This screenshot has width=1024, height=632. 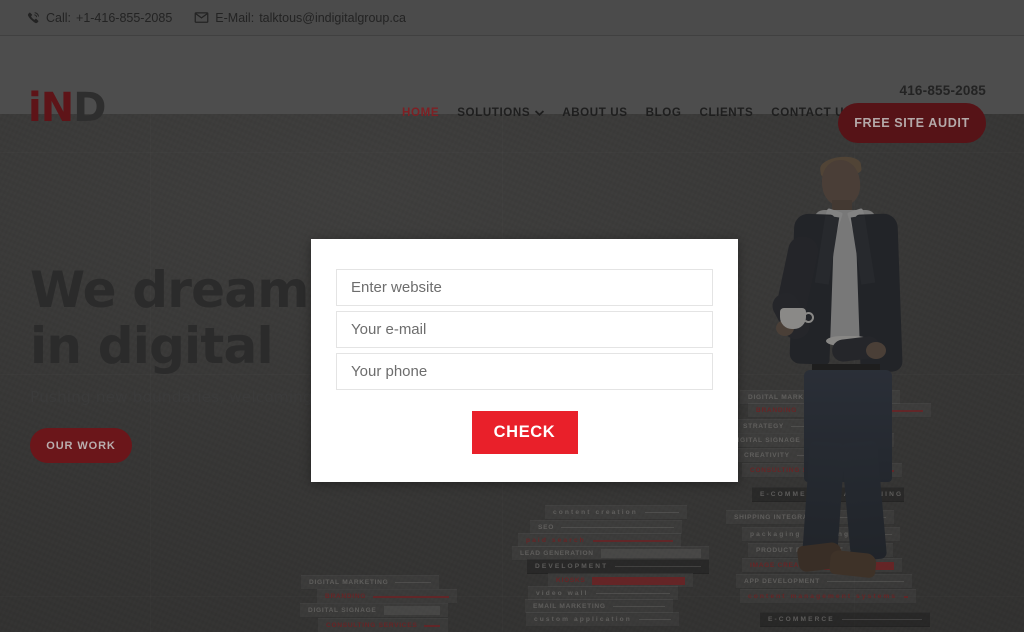 What do you see at coordinates (35, 108) in the screenshot?
I see `logo-part-i: i` at bounding box center [35, 108].